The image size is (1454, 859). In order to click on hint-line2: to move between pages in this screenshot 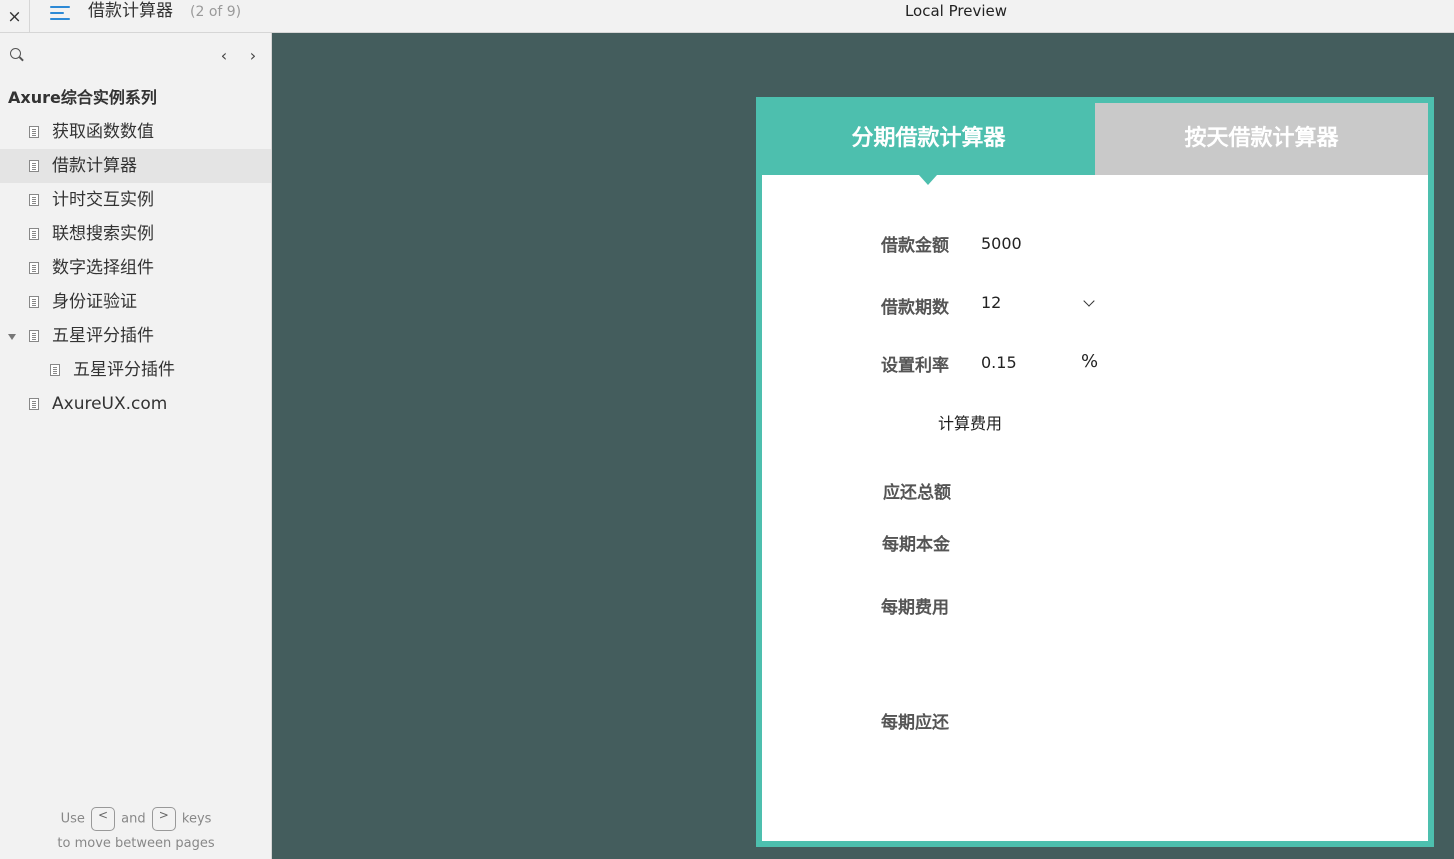, I will do `click(136, 843)`.